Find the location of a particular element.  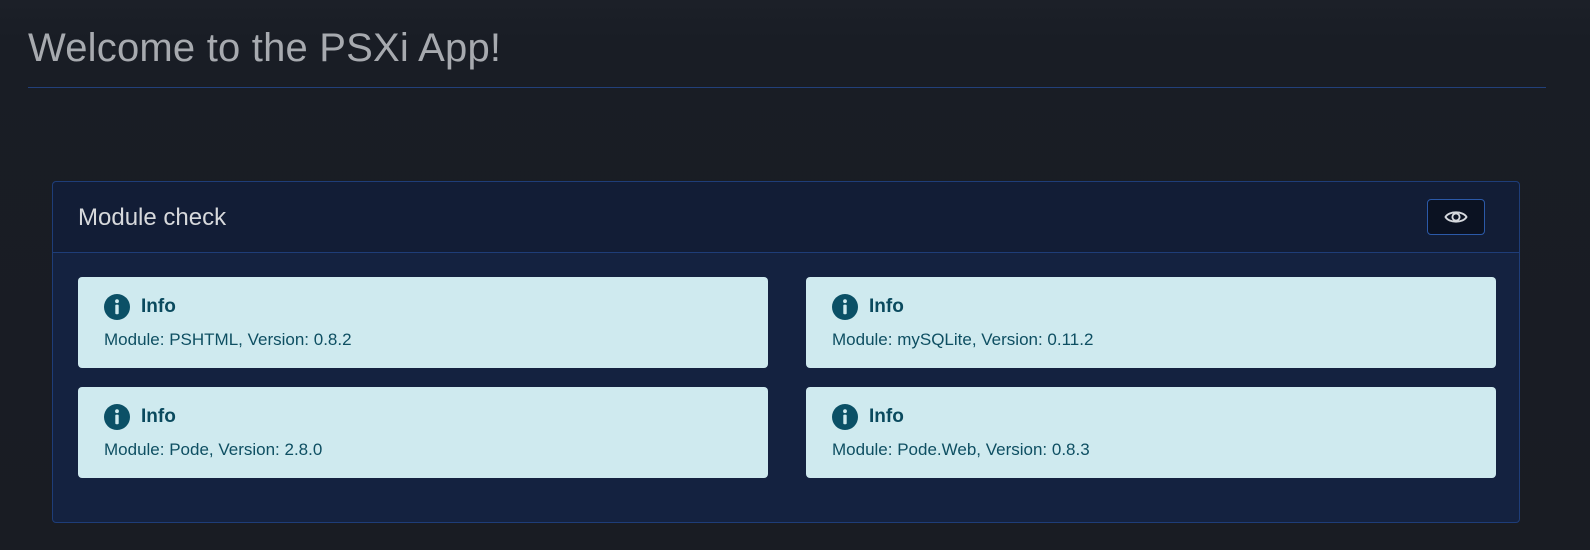

alert-message: Module: PSHTML, Version: 0.8.2 is located at coordinates (228, 339).